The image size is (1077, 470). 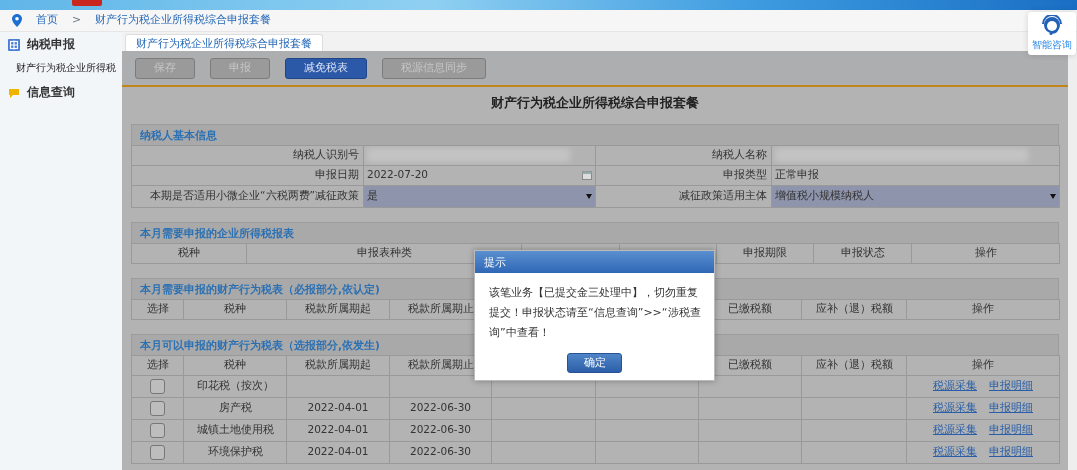 What do you see at coordinates (247, 175) in the screenshot?
I see `field-label: 申报日期` at bounding box center [247, 175].